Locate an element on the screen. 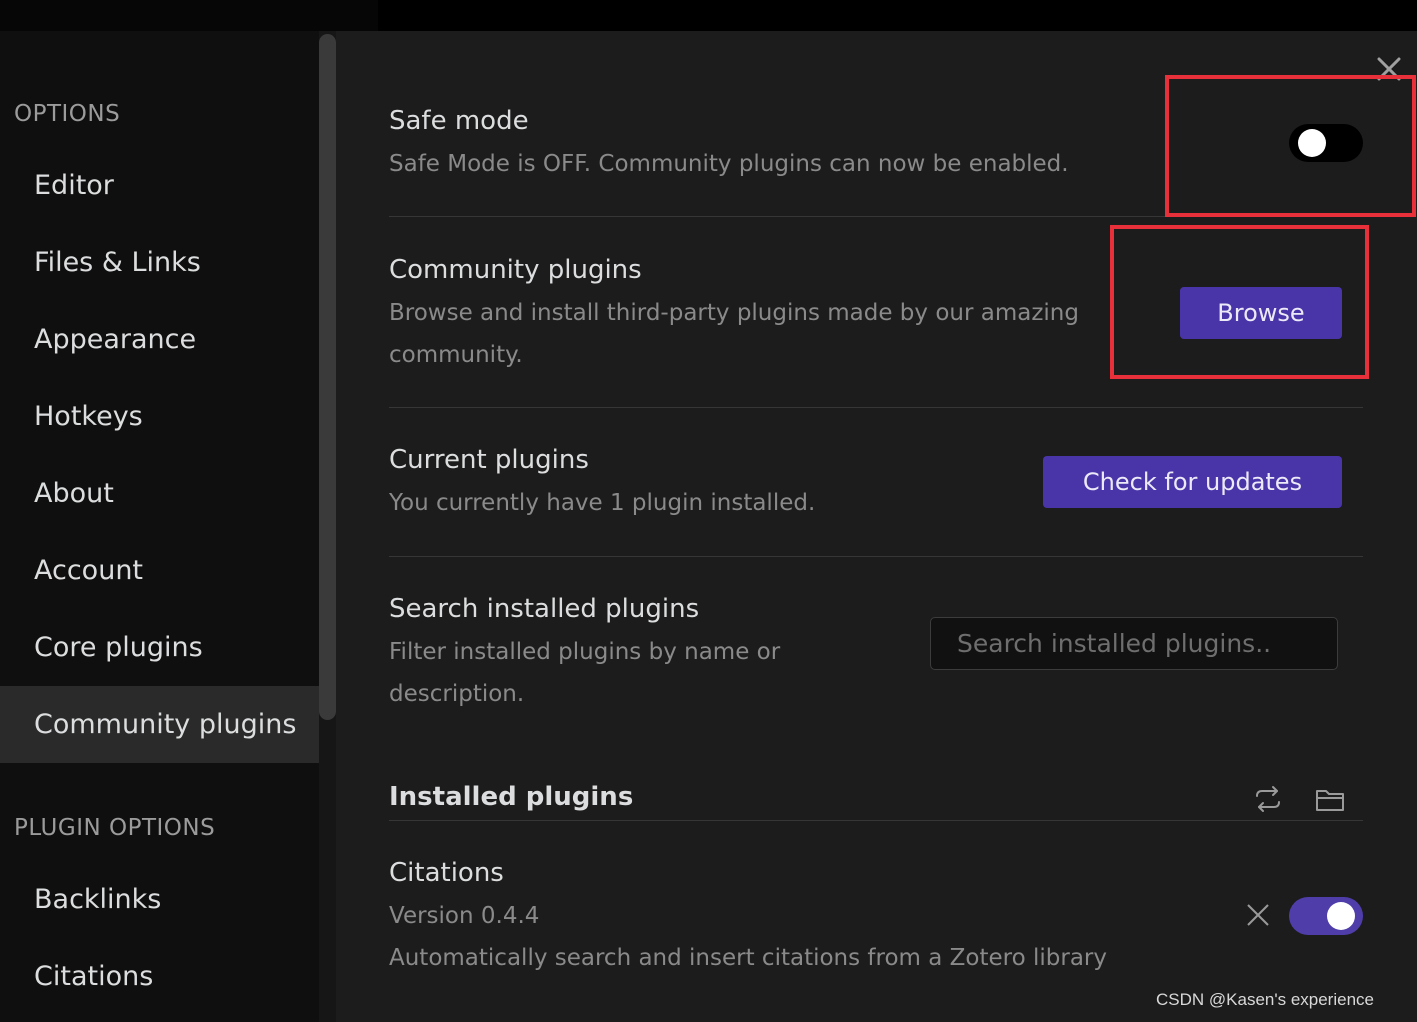  sidebar-item-backlinks: Backlinks is located at coordinates (159, 899).